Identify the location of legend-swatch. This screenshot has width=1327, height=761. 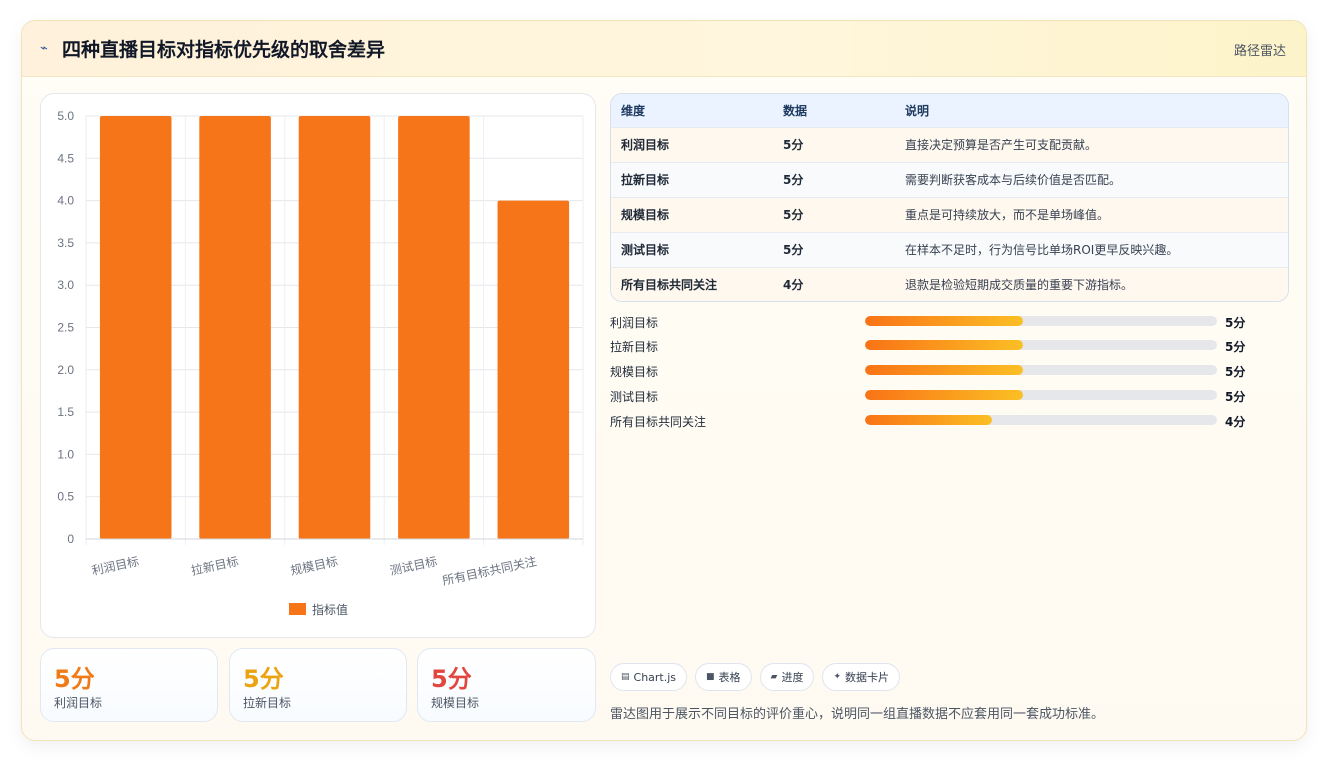
(297, 609).